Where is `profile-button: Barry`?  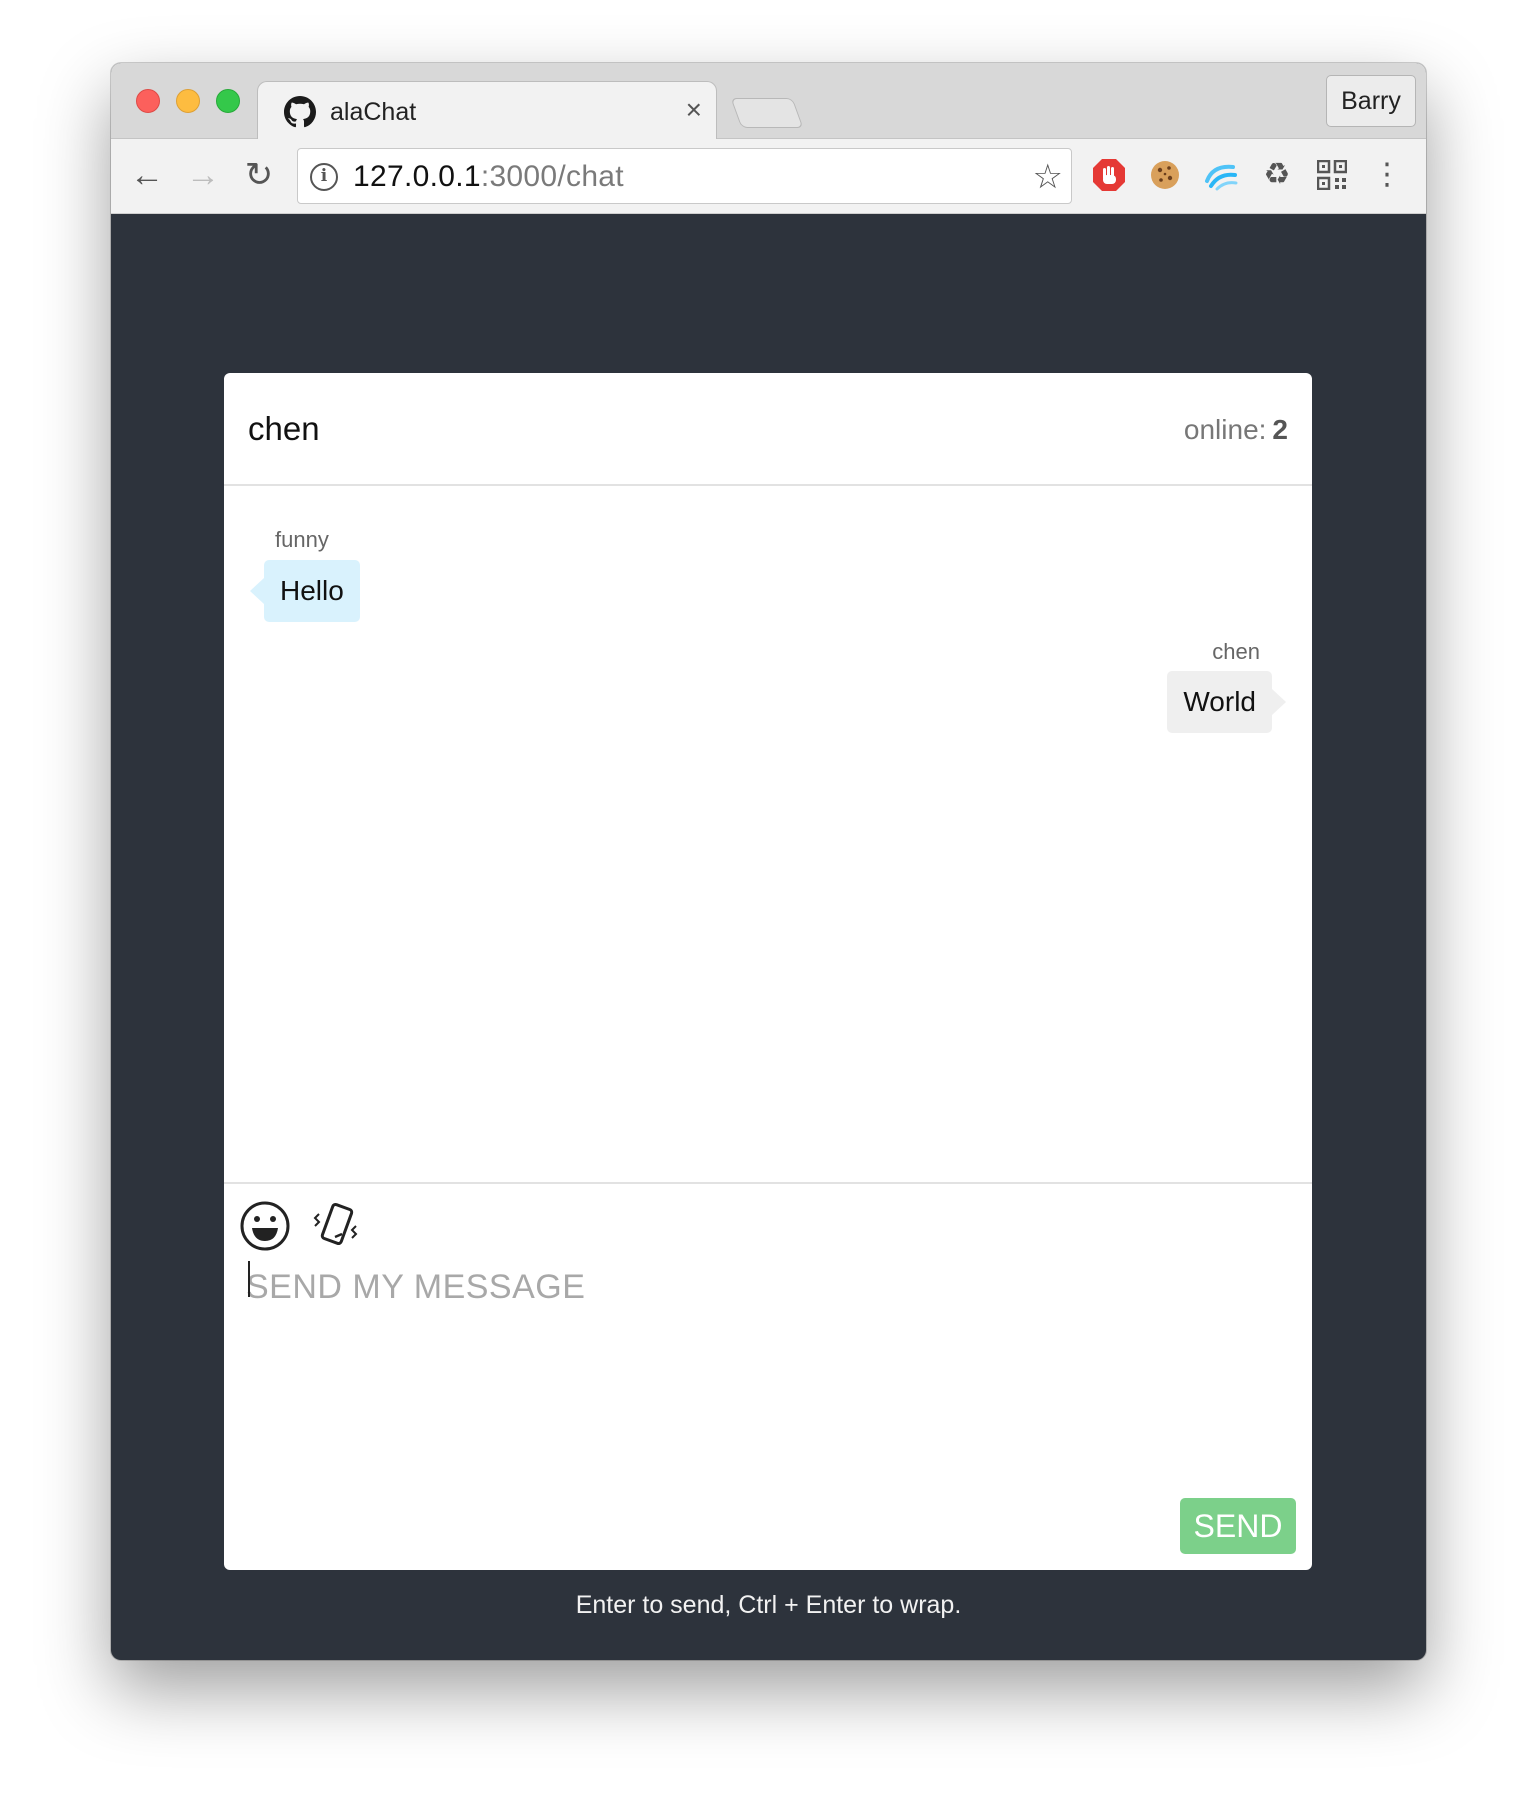 profile-button: Barry is located at coordinates (1371, 101).